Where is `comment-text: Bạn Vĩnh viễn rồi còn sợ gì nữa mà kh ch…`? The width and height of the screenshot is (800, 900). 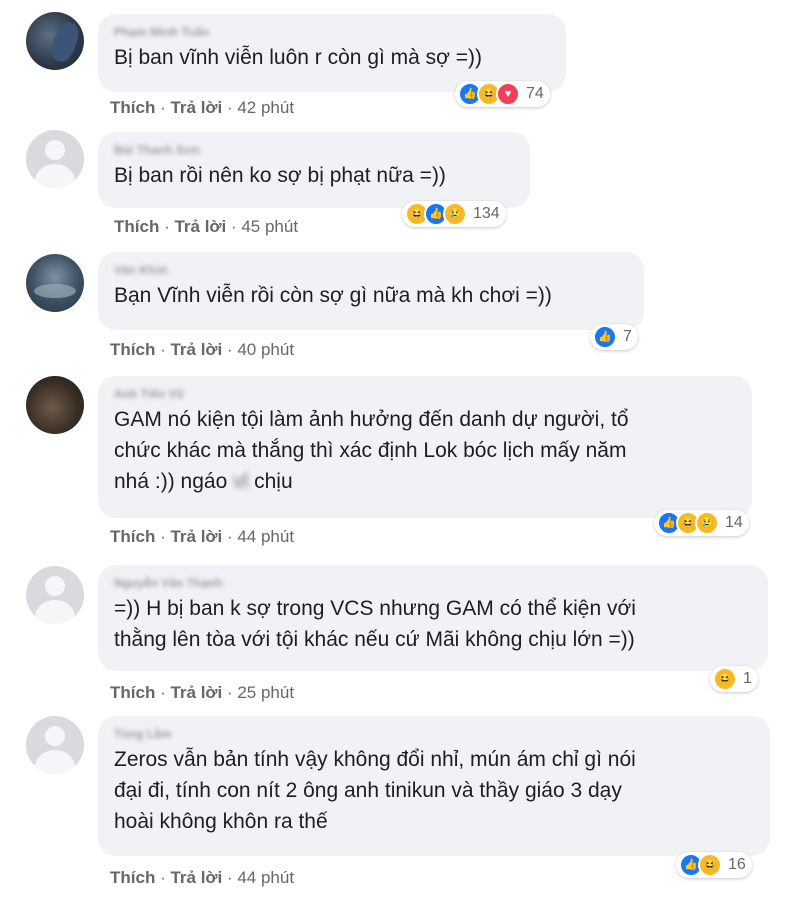 comment-text: Bạn Vĩnh viễn rồi còn sợ gì nữa mà kh ch… is located at coordinates (333, 295).